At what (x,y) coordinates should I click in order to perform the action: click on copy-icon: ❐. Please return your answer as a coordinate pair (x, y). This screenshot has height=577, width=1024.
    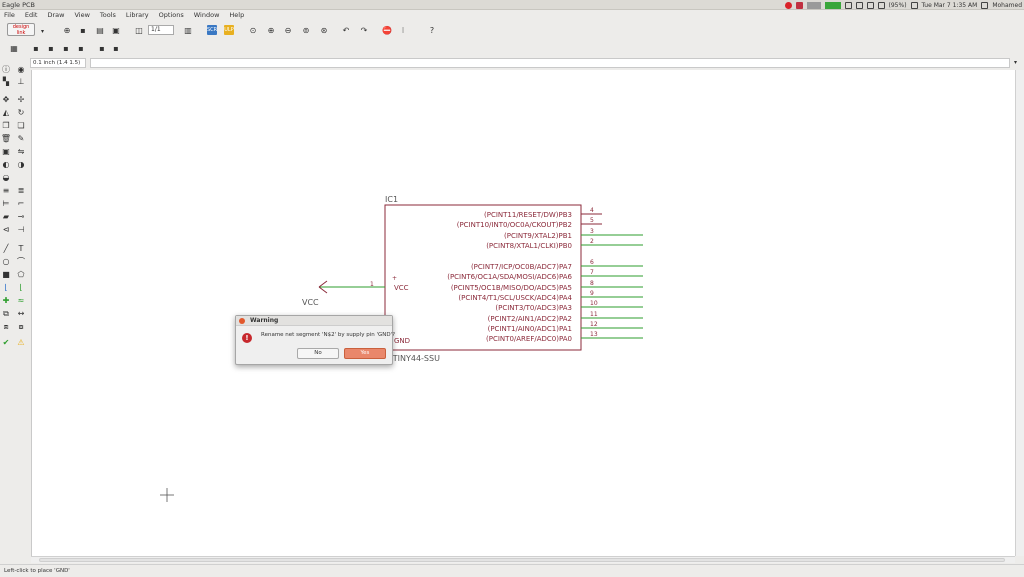
    Looking at the image, I should click on (6, 126).